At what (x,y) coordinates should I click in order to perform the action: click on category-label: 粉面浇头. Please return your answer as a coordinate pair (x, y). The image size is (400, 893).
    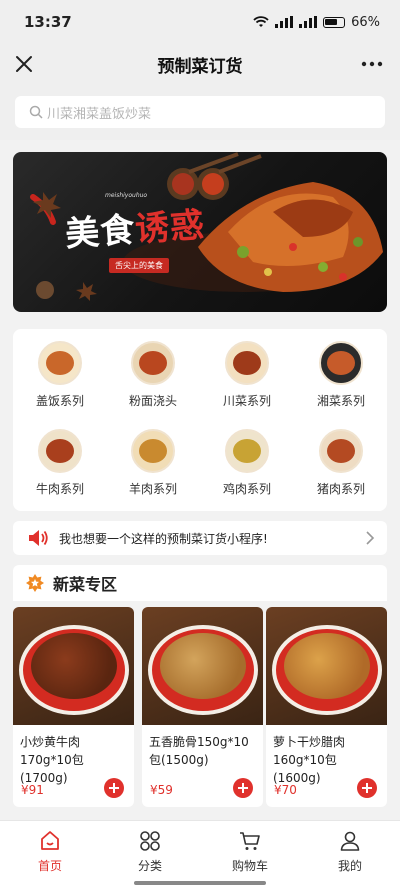
    Looking at the image, I should click on (152, 401).